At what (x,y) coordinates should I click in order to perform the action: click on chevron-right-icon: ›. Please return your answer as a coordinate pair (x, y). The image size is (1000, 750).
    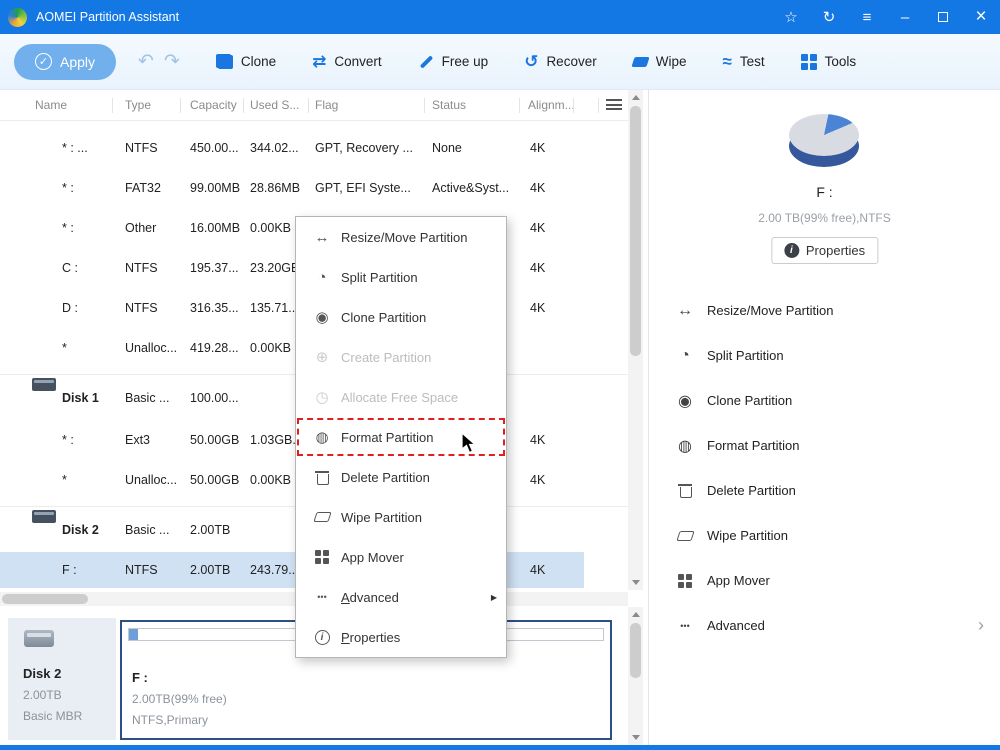
    Looking at the image, I should click on (981, 625).